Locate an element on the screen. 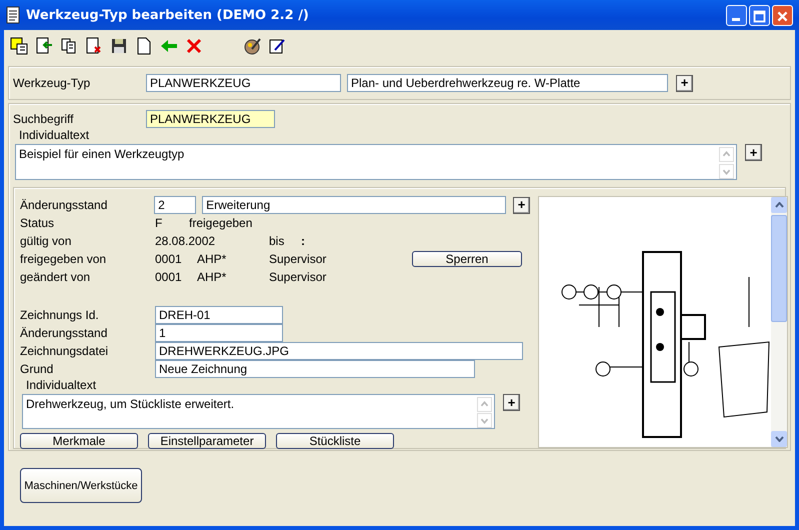  tool-type-field: PLANWERKZEUG is located at coordinates (243, 83).